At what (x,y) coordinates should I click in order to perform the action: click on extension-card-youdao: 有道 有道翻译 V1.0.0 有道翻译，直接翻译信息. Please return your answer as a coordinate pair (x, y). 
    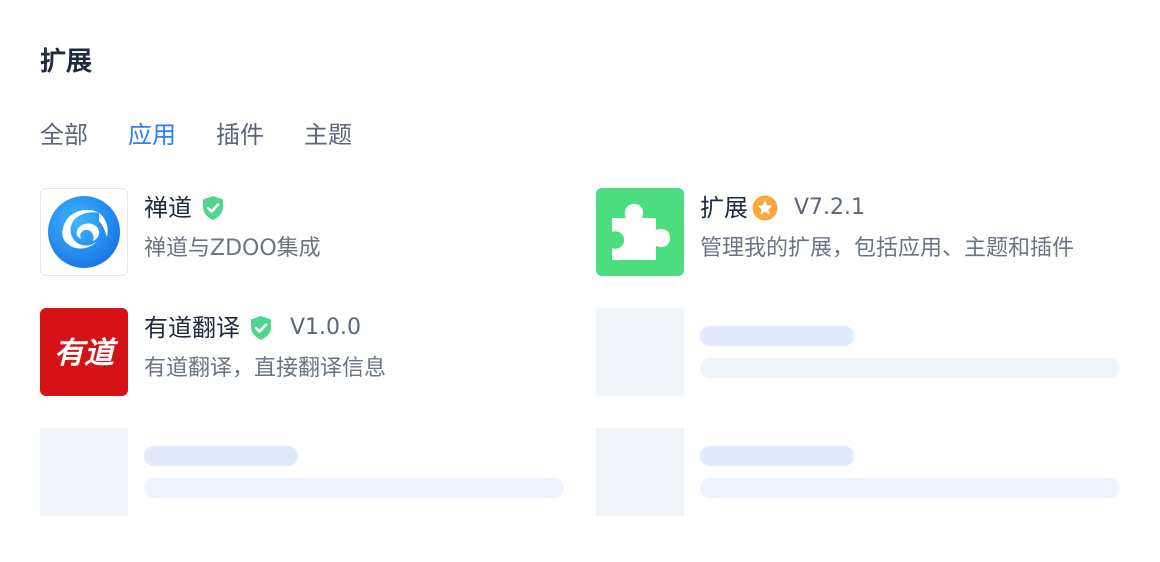
    Looking at the image, I should click on (302, 352).